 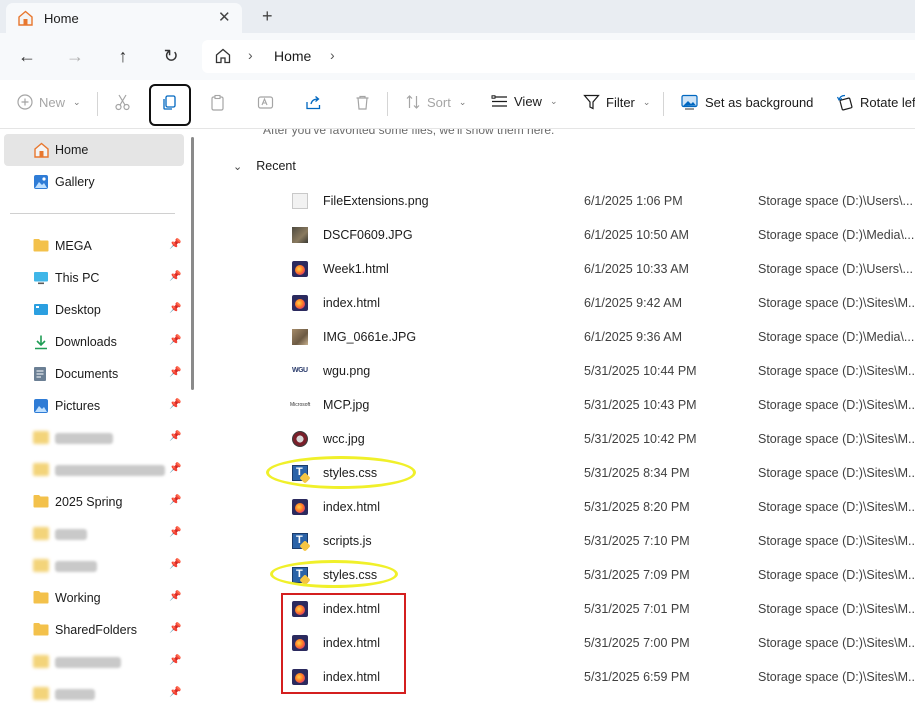 What do you see at coordinates (300, 371) in the screenshot?
I see `wgu-logo-thumbnail-icon` at bounding box center [300, 371].